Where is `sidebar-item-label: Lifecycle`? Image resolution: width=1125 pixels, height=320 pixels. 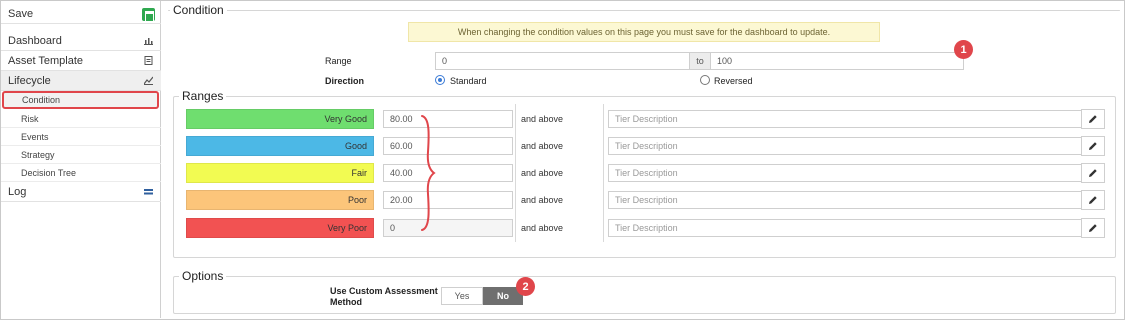
sidebar-item-label: Lifecycle is located at coordinates (29, 80).